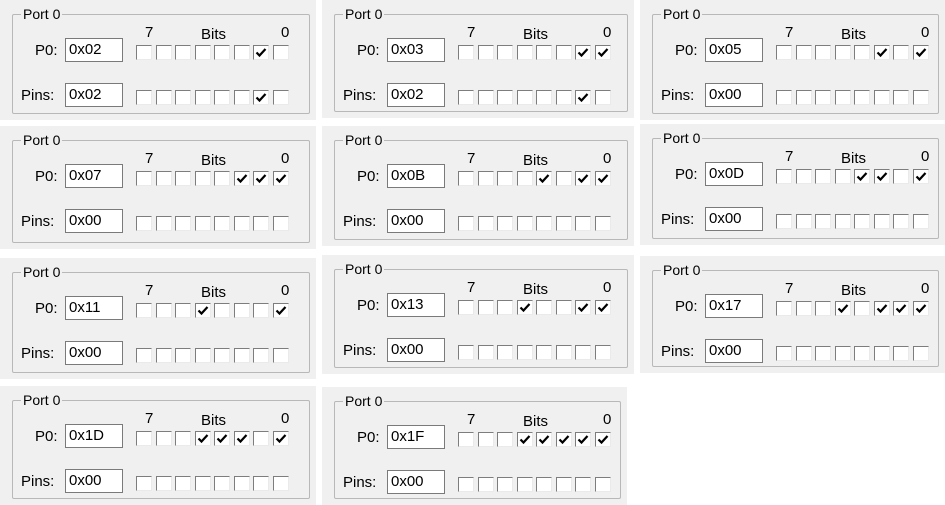  What do you see at coordinates (94, 436) in the screenshot?
I see `p0-value-field: 0x1D` at bounding box center [94, 436].